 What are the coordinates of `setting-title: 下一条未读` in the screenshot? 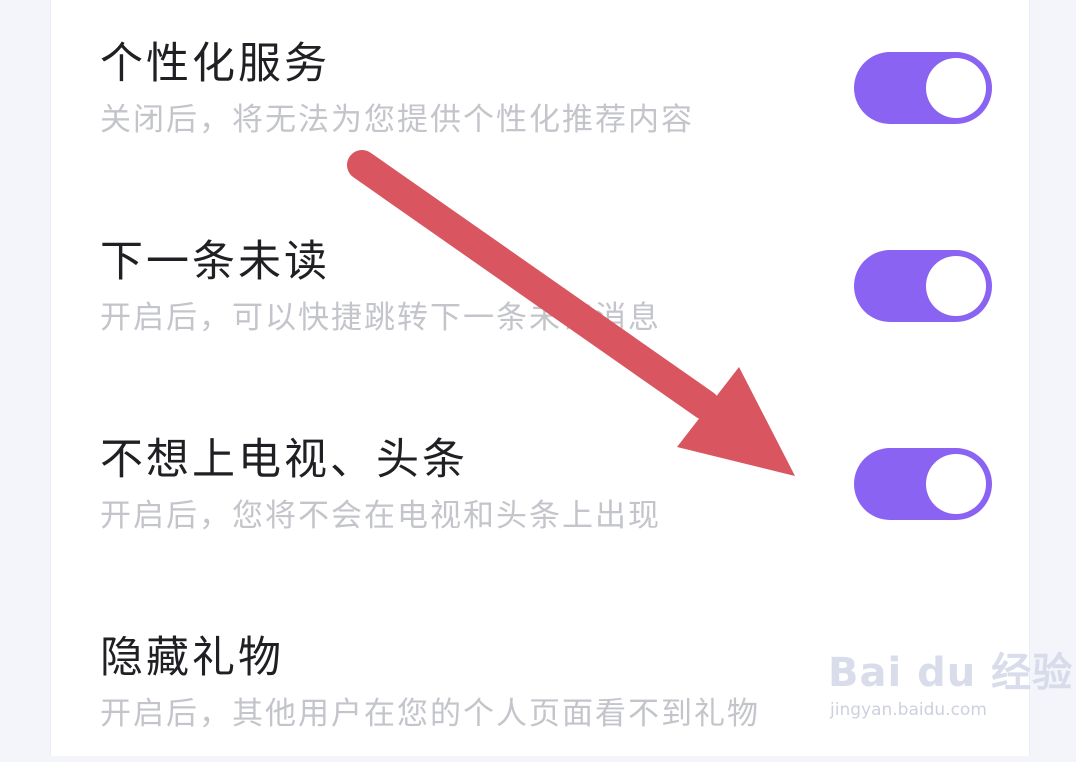 It's located at (215, 262).